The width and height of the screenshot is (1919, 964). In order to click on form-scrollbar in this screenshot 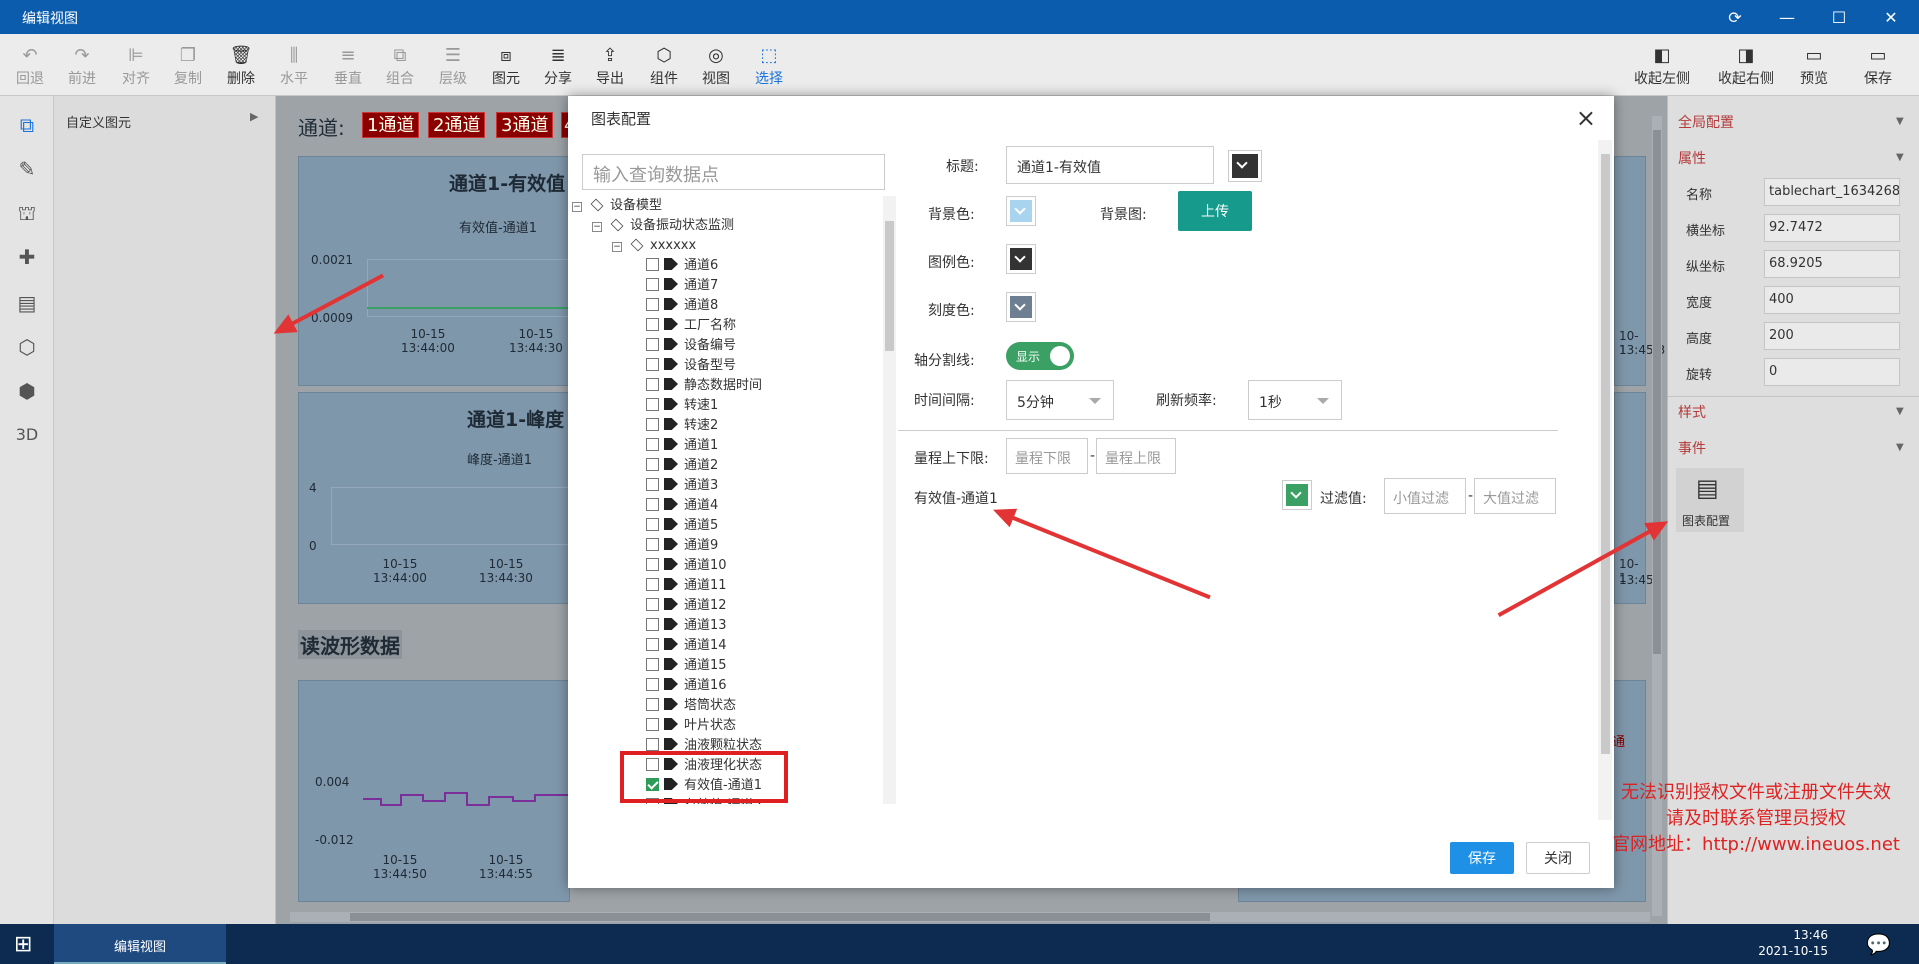, I will do `click(1605, 480)`.